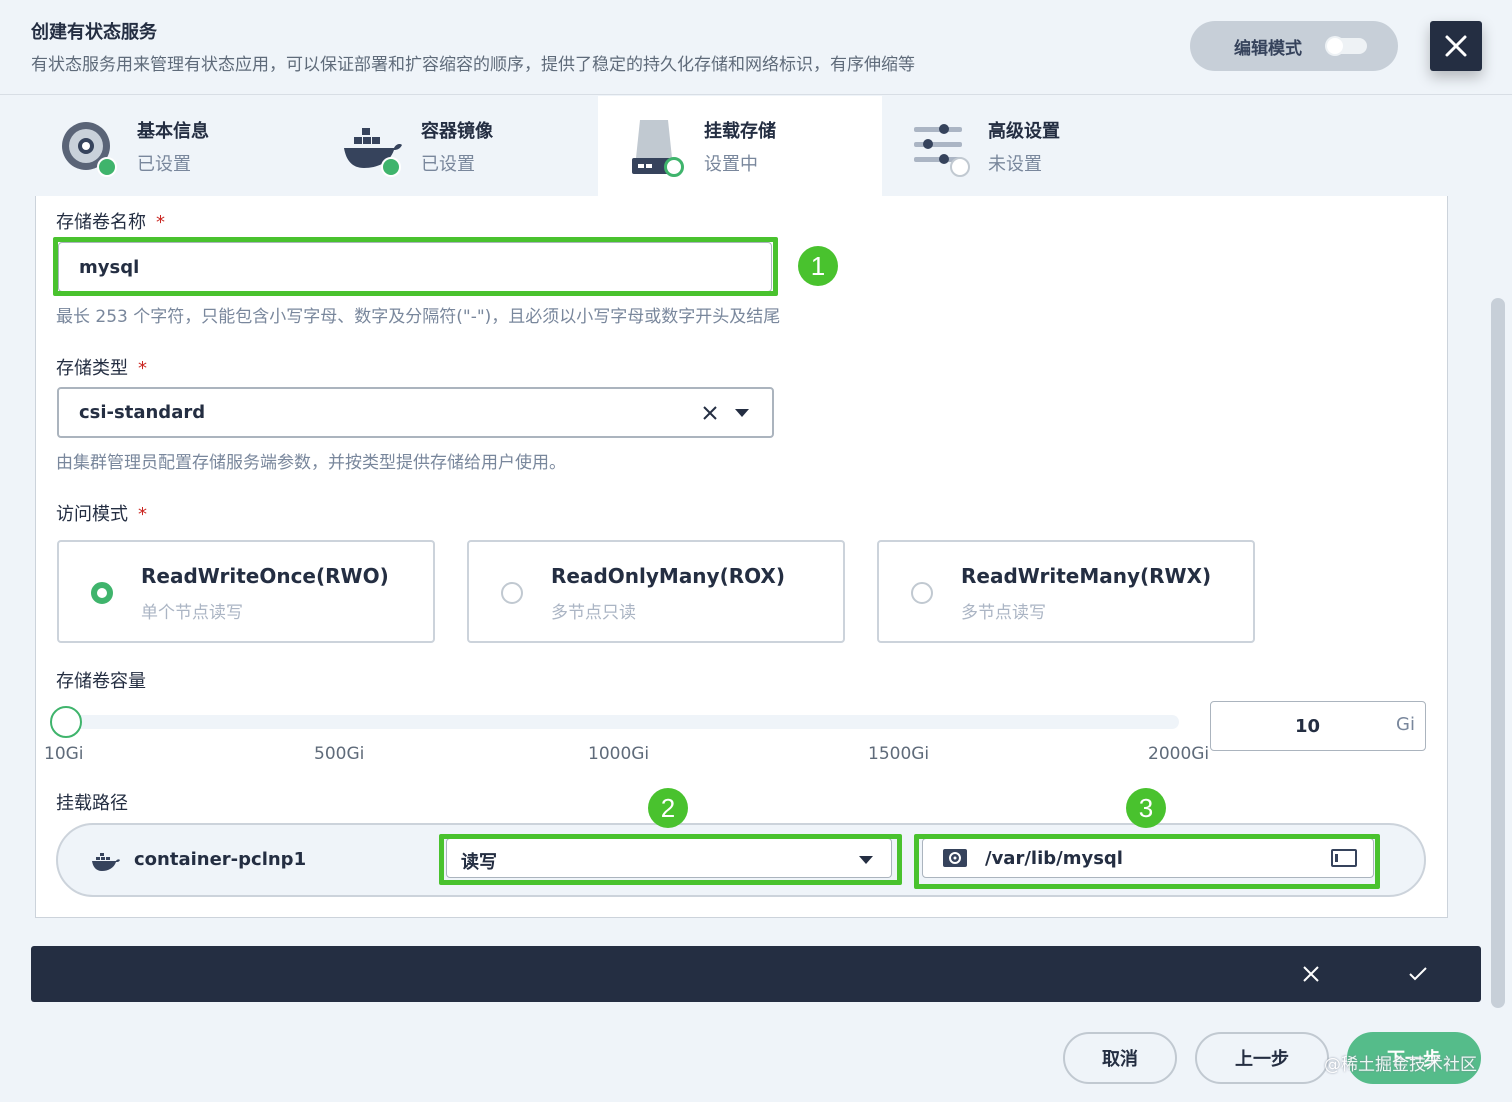  Describe the element at coordinates (220, 859) in the screenshot. I see `container-name: container-pclnp1` at that location.